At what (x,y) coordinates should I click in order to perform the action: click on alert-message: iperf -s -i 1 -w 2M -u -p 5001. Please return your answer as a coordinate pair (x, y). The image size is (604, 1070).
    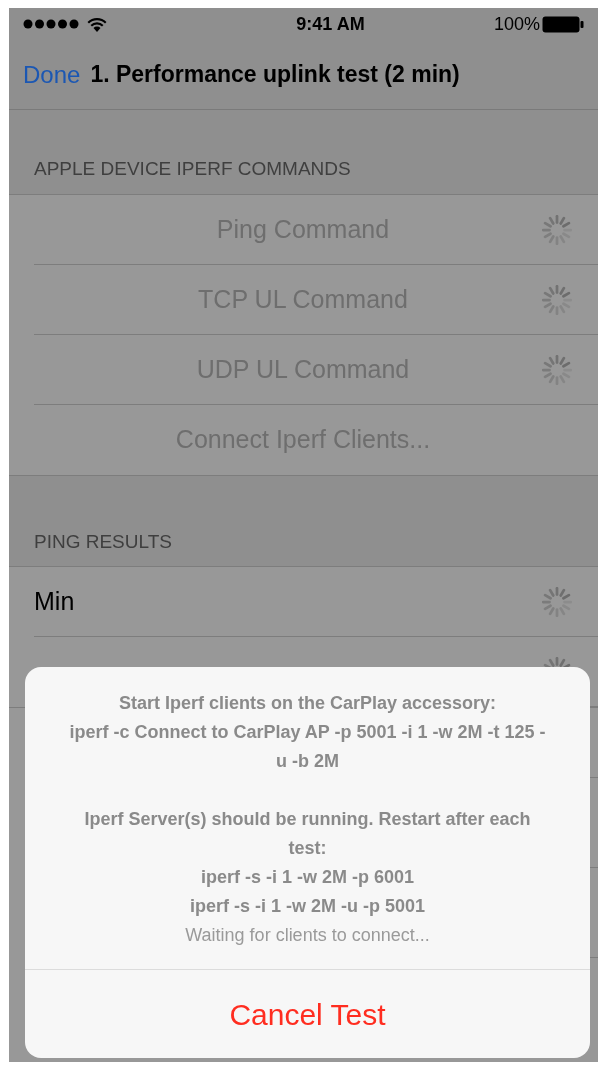
    Looking at the image, I should click on (307, 906).